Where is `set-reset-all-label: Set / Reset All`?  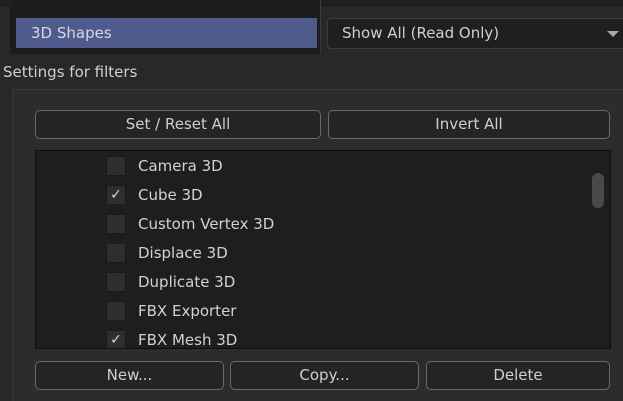 set-reset-all-label: Set / Reset All is located at coordinates (178, 124).